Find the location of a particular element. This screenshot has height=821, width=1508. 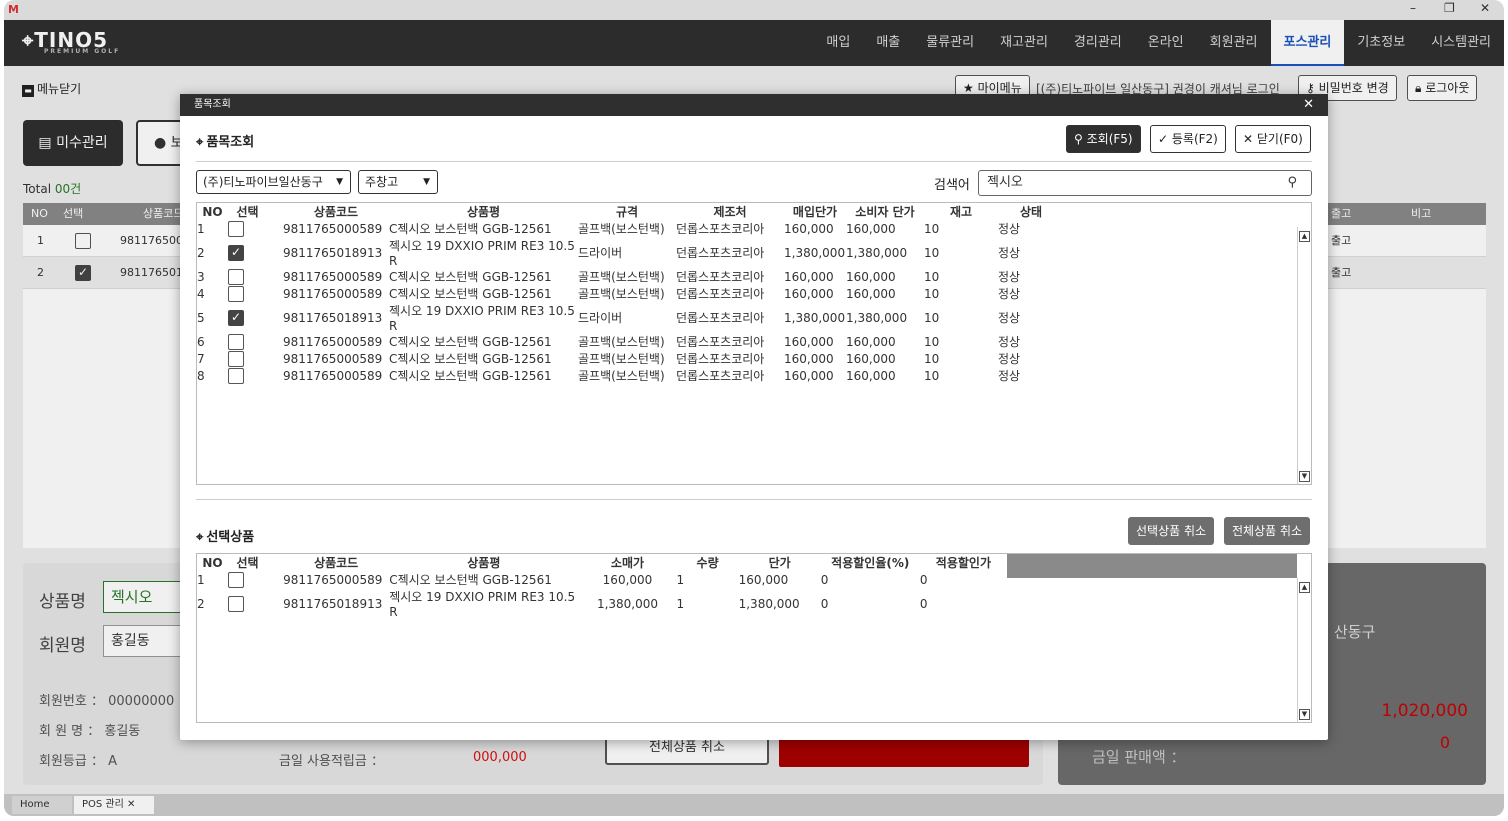

sel-col-select: 선택 is located at coordinates (255, 562).